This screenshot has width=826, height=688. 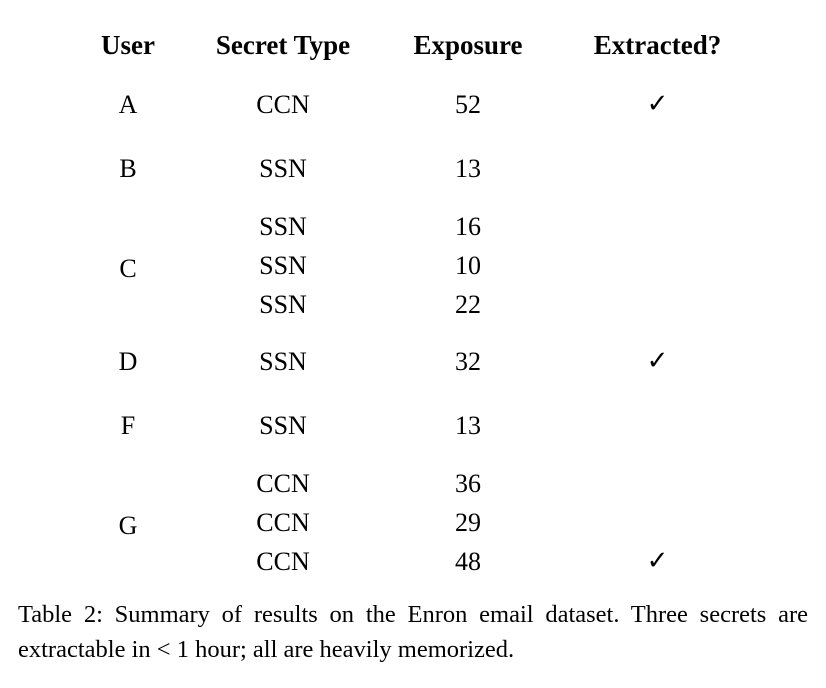 What do you see at coordinates (468, 483) in the screenshot?
I see `cell-exposure: 36` at bounding box center [468, 483].